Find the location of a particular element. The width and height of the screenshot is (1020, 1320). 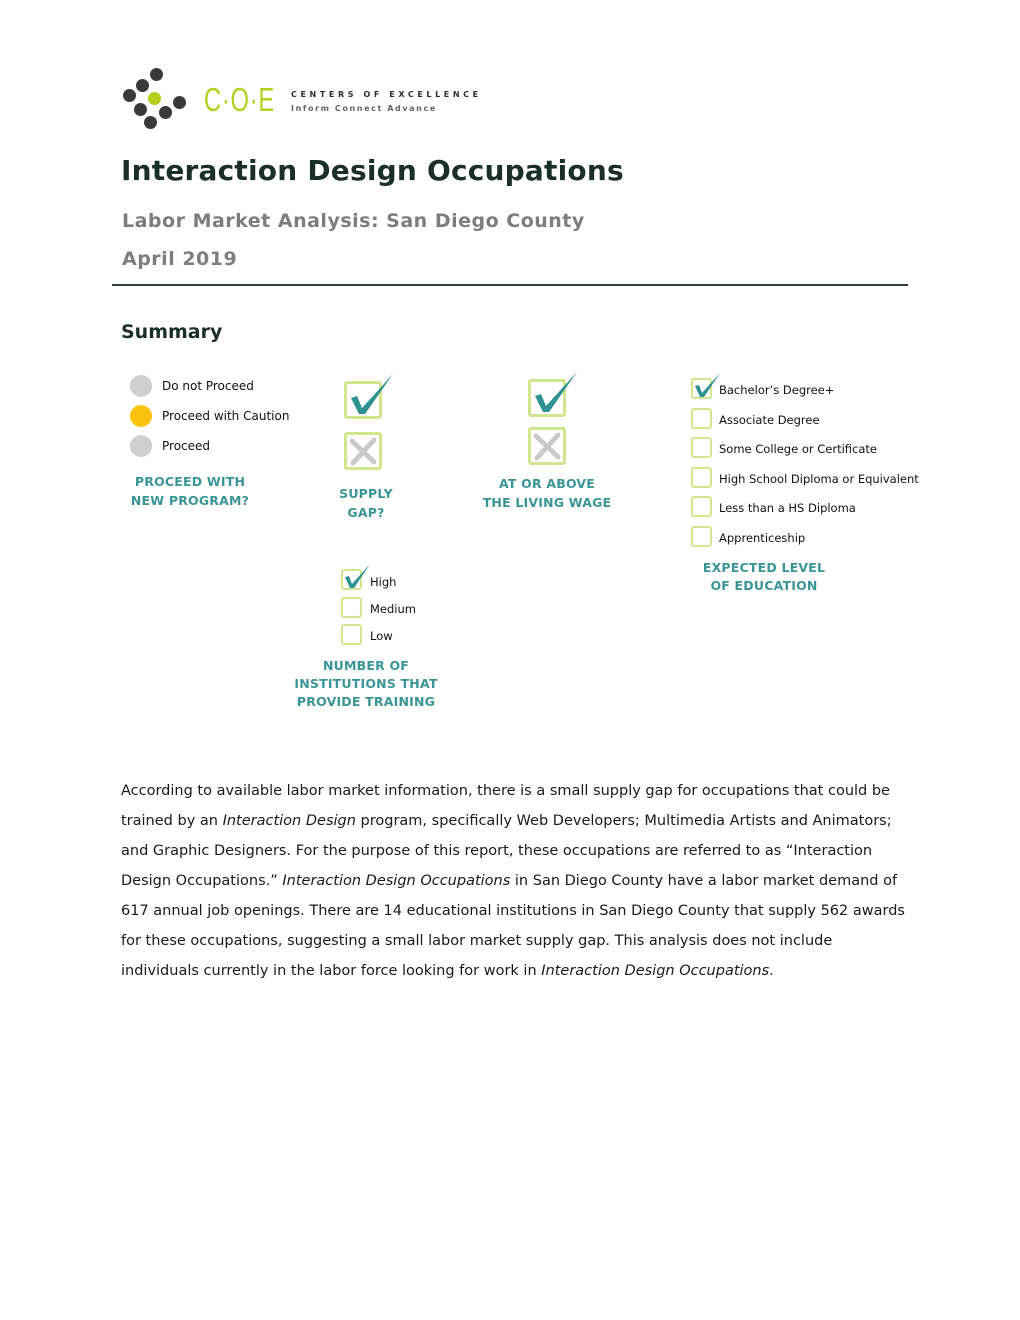

header-divider is located at coordinates (510, 285).